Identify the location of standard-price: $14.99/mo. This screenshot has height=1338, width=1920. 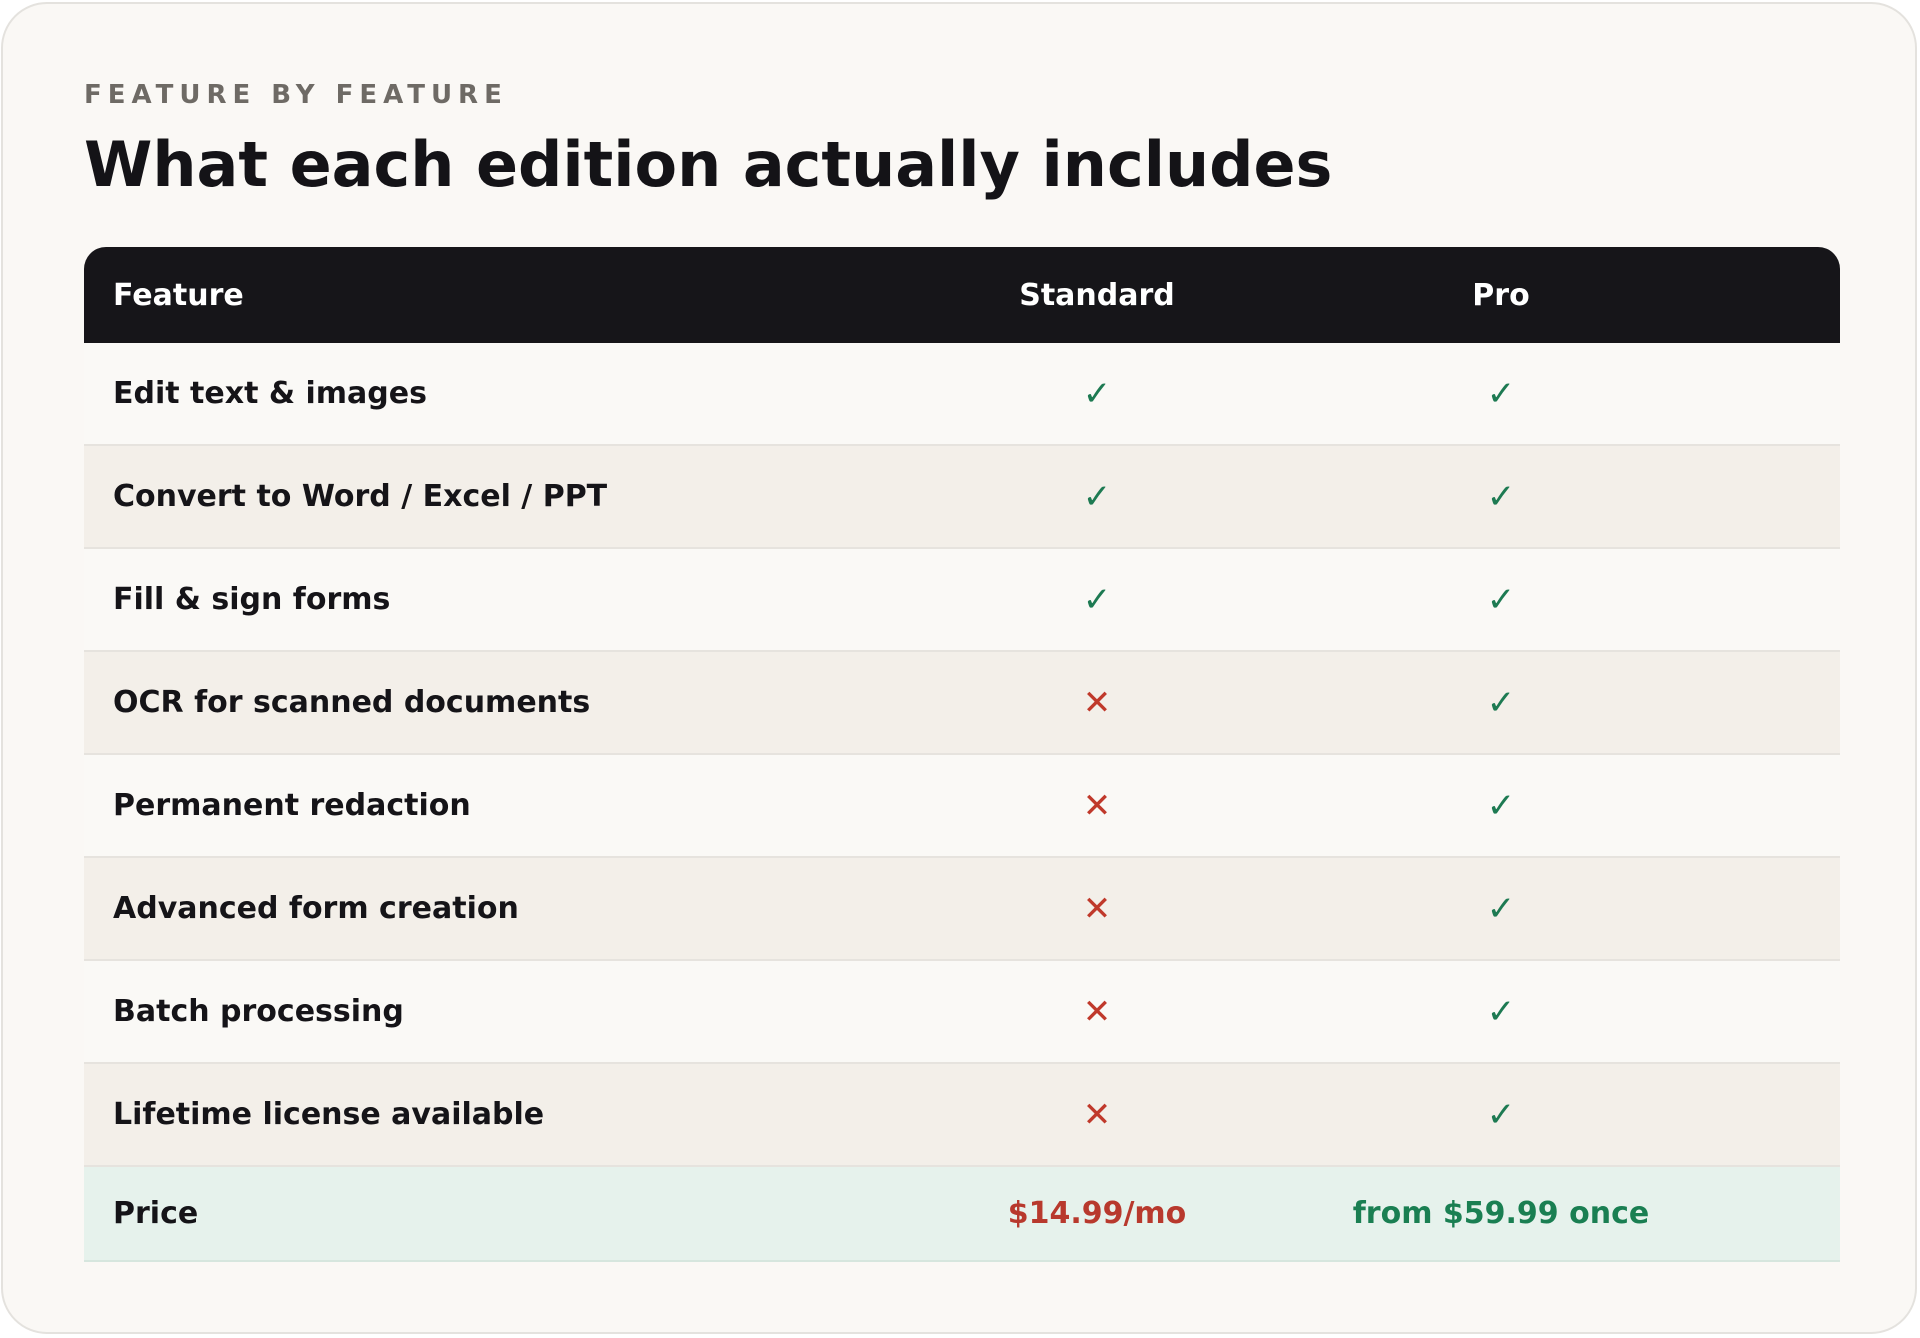
(1097, 1213).